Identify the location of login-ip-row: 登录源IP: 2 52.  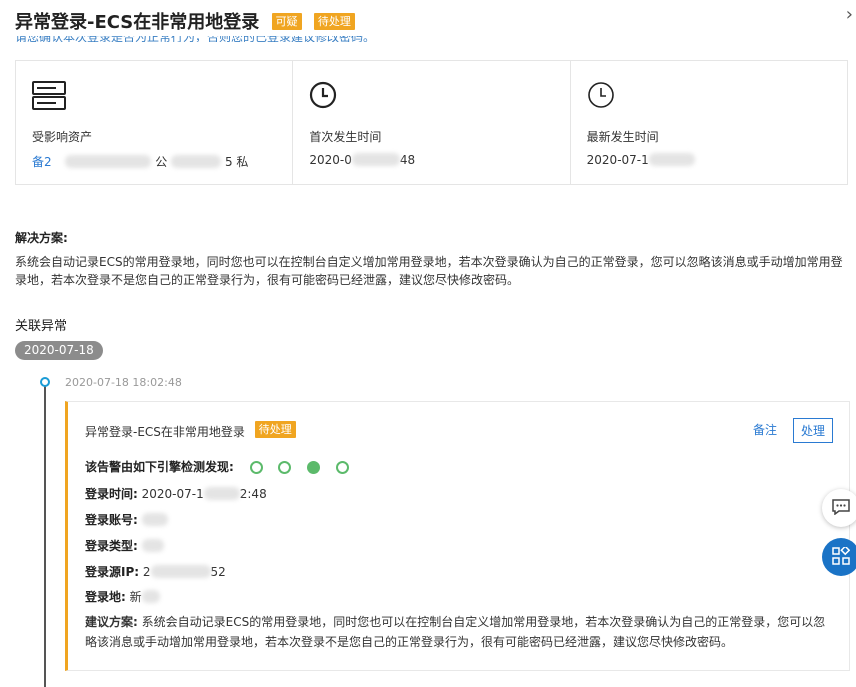
(155, 571).